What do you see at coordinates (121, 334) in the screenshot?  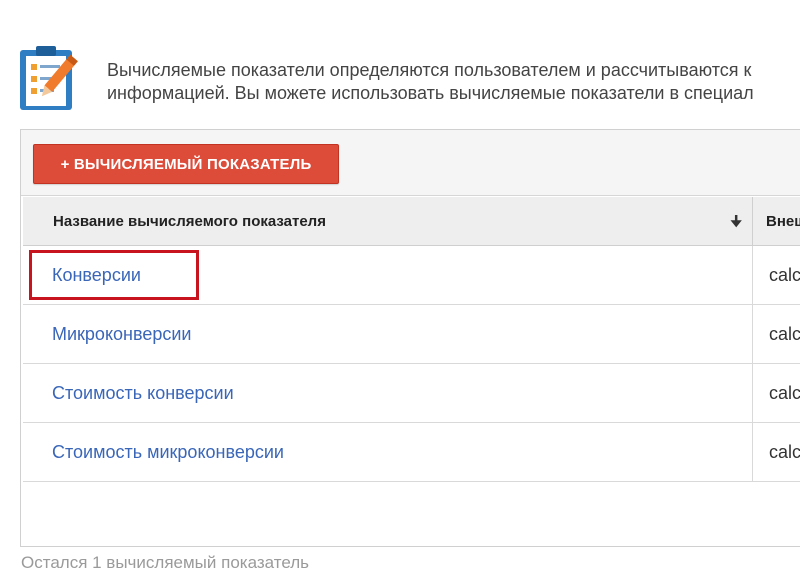 I see `metric-link: Микроконверсии` at bounding box center [121, 334].